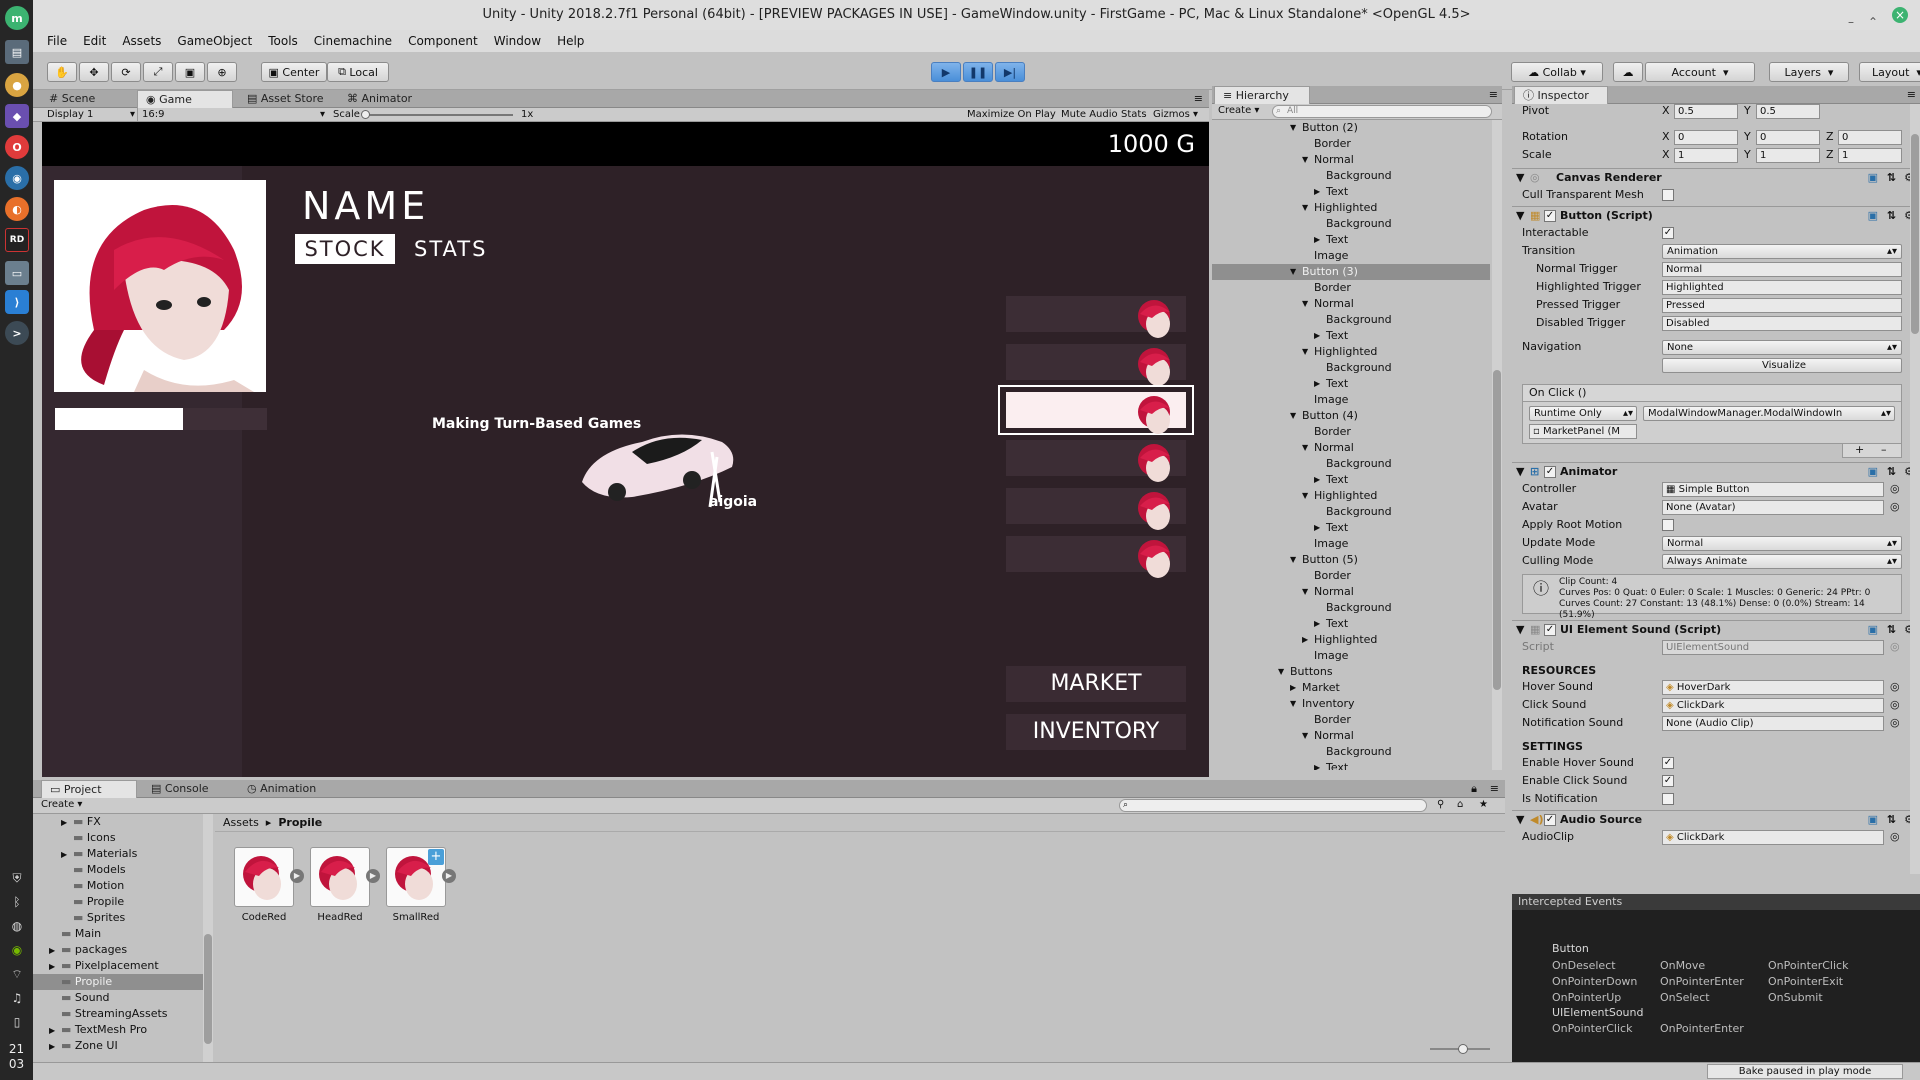 This screenshot has width=1920, height=1080. I want to click on rider-icon: RD, so click(17, 240).